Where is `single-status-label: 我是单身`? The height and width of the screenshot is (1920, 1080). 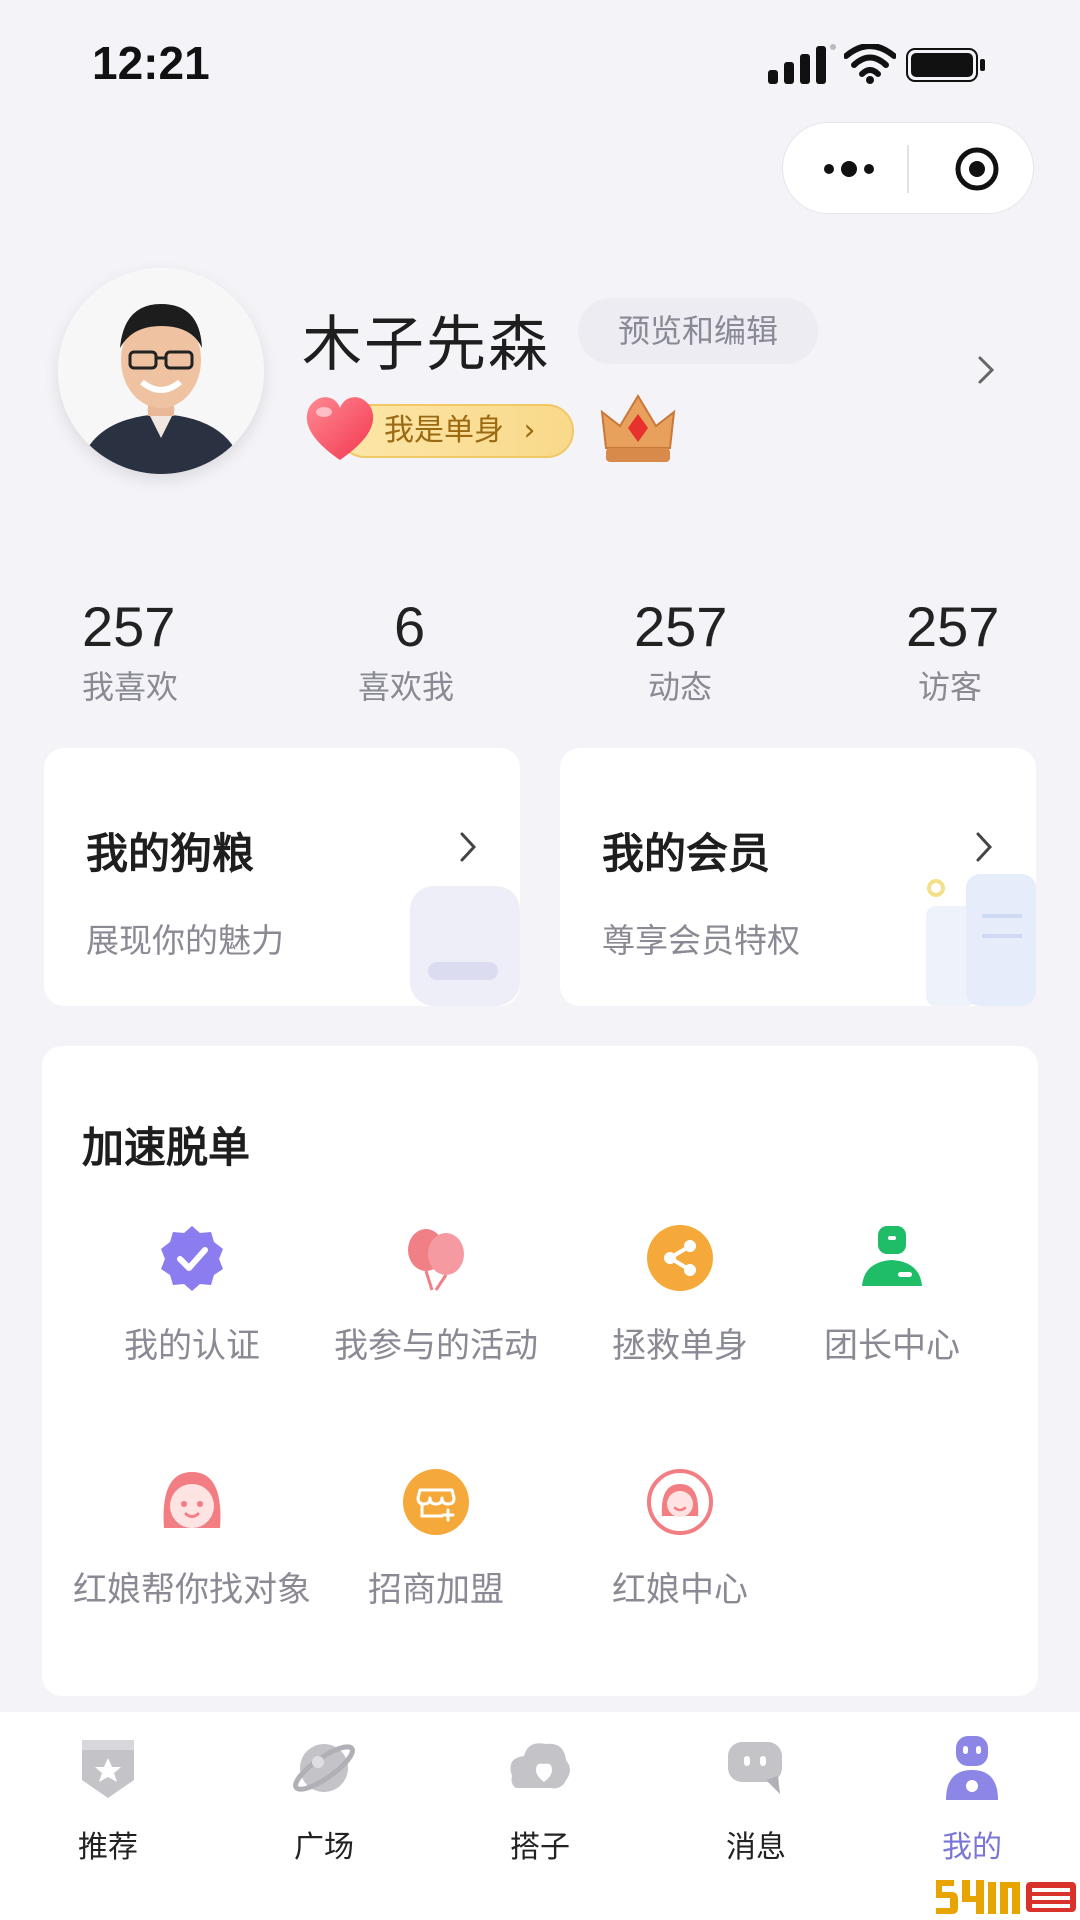
single-status-label: 我是单身 is located at coordinates (444, 430).